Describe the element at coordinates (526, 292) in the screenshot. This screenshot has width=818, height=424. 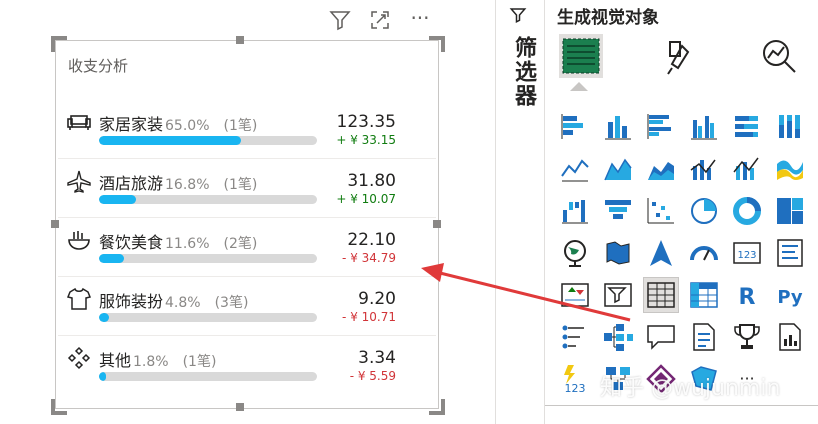
I see `annotation-arrow` at that location.